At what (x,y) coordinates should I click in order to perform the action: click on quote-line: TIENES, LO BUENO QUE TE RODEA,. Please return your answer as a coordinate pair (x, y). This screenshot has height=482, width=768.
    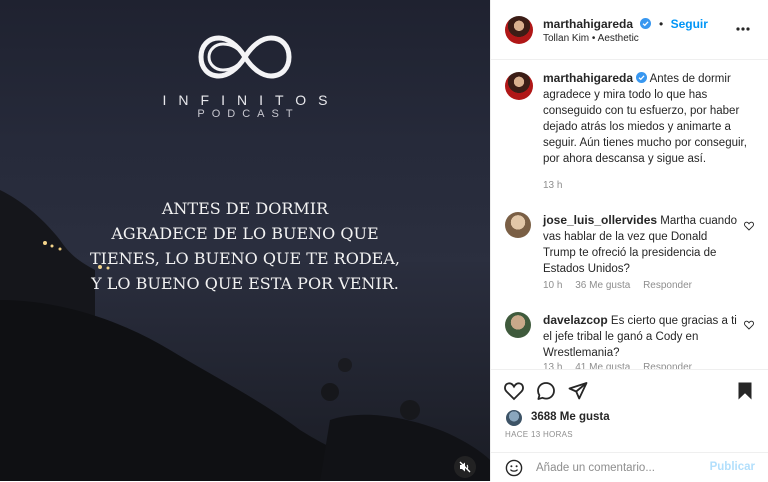
    Looking at the image, I should click on (245, 258).